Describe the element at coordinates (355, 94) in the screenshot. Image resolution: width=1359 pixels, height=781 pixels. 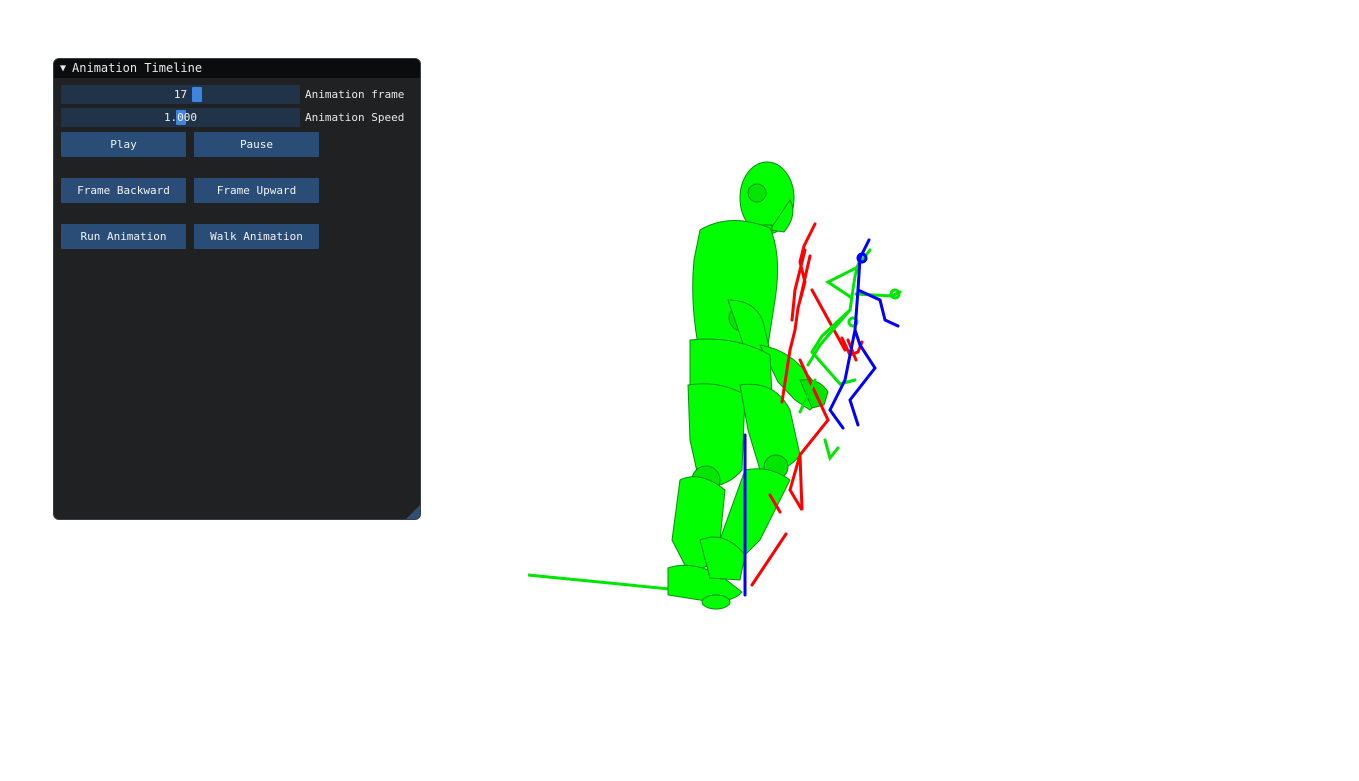
I see `animation-frame-label: Animation frame` at that location.